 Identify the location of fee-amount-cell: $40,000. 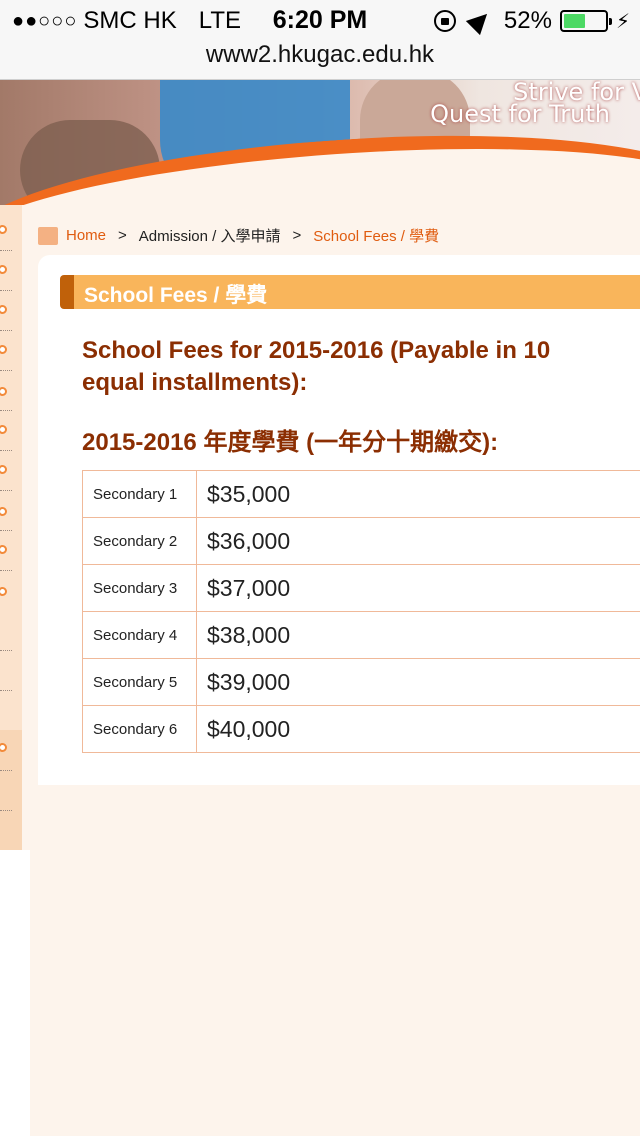
(418, 729).